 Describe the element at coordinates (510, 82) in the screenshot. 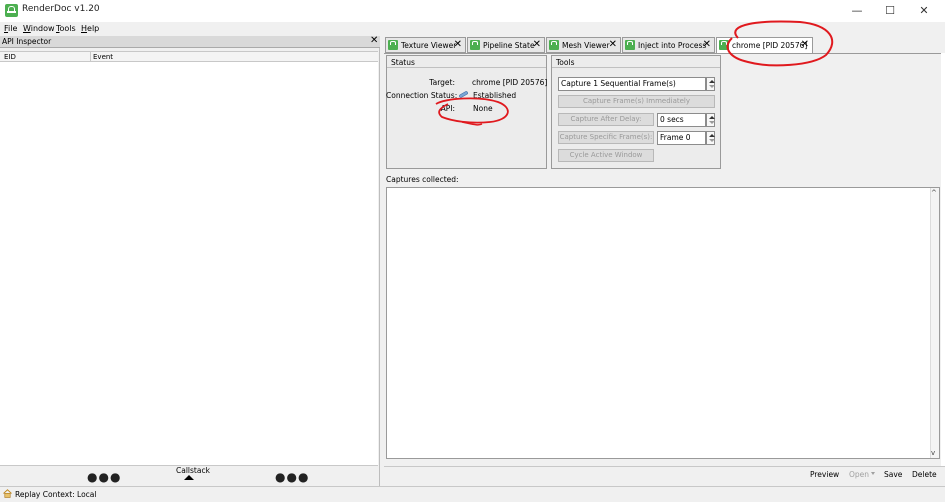

I see `target-value: chrome [PID 20576]` at that location.